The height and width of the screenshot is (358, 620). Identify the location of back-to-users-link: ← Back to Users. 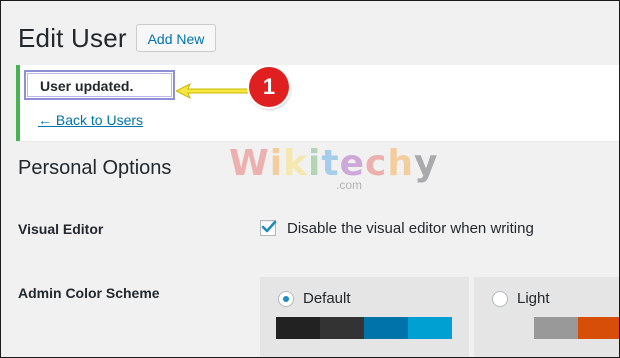
(90, 120).